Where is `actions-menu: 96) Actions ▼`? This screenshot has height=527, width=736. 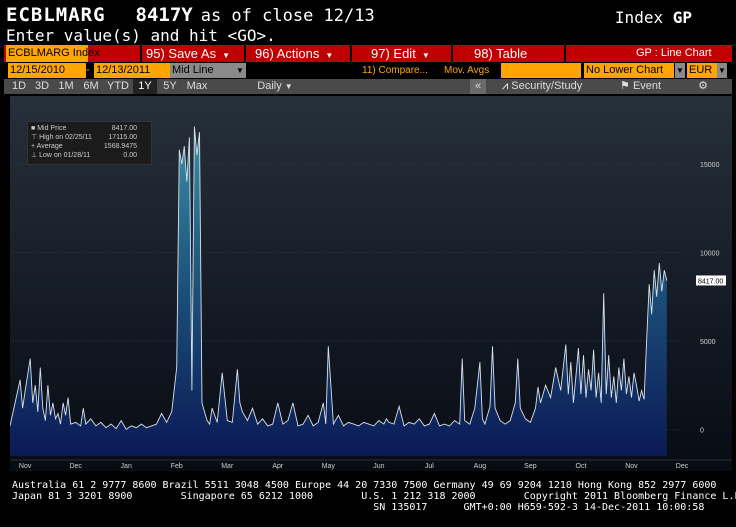
actions-menu: 96) Actions ▼ is located at coordinates (294, 53).